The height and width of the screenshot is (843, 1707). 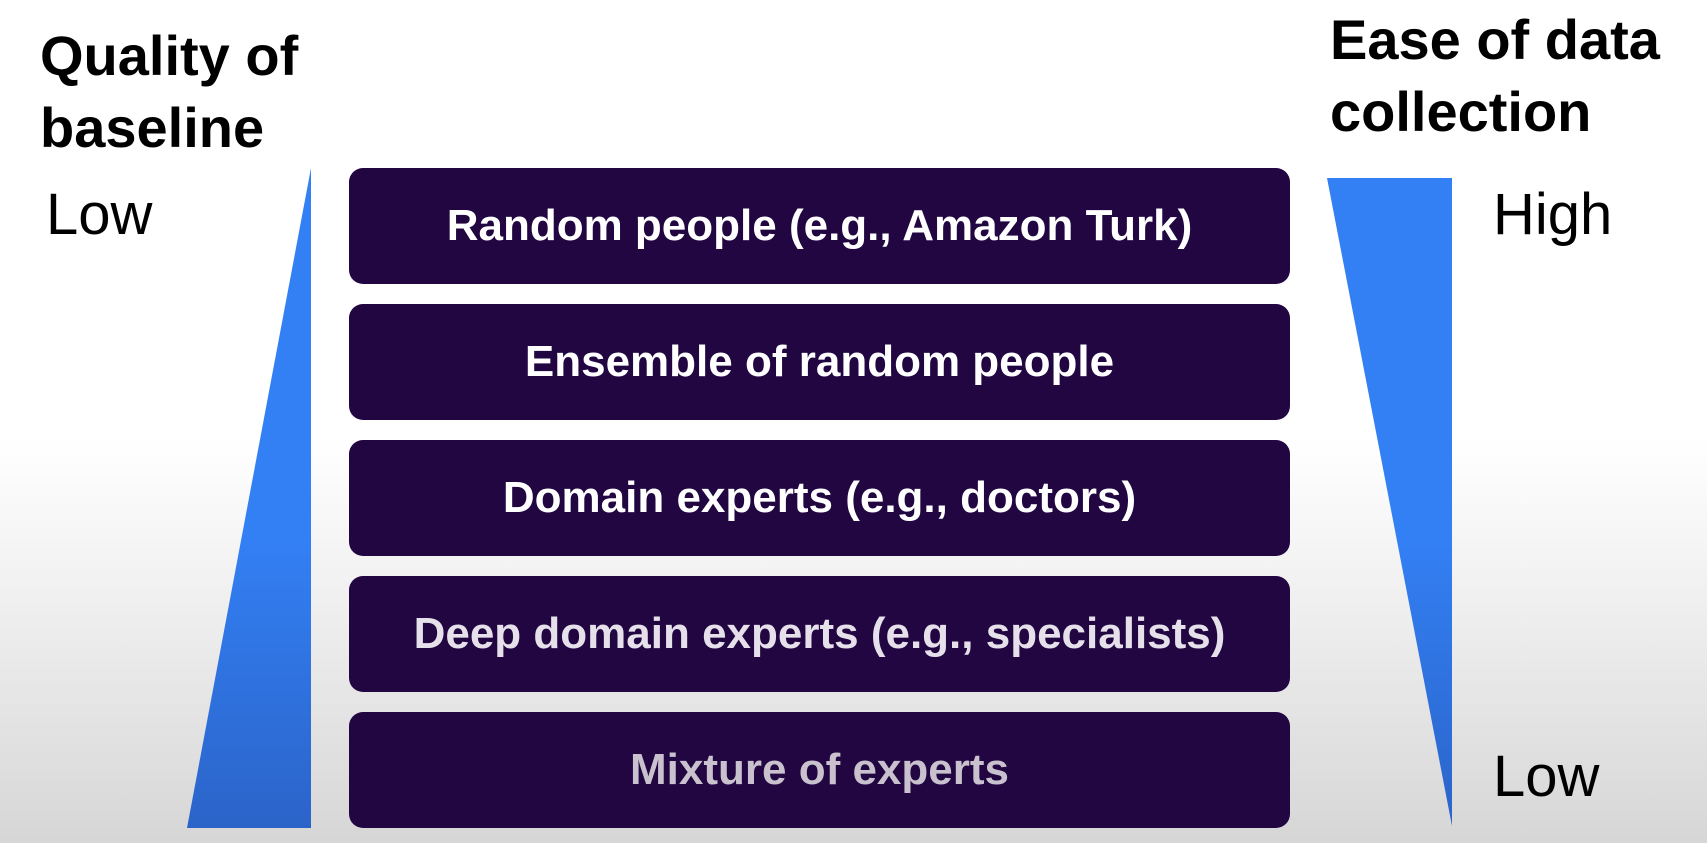 I want to click on ease-decreasing-wedge, so click(x=1389, y=502).